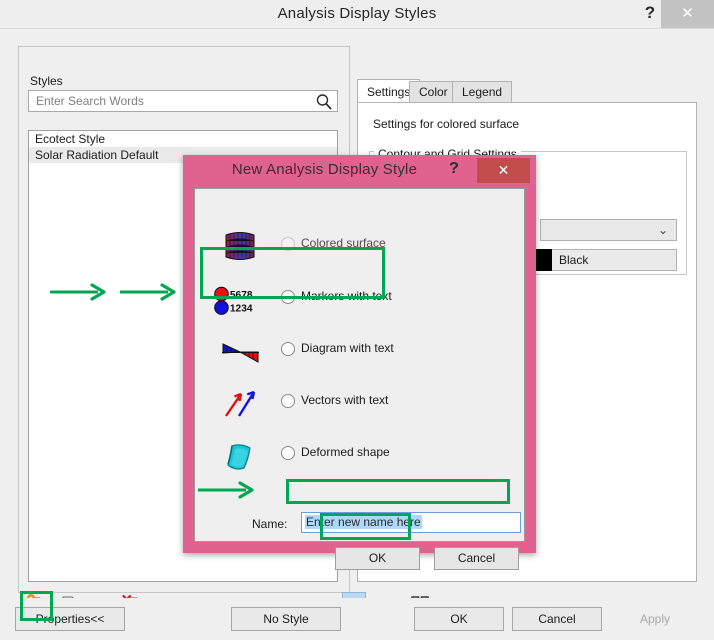  What do you see at coordinates (459, 619) in the screenshot?
I see `ok-button: OK` at bounding box center [459, 619].